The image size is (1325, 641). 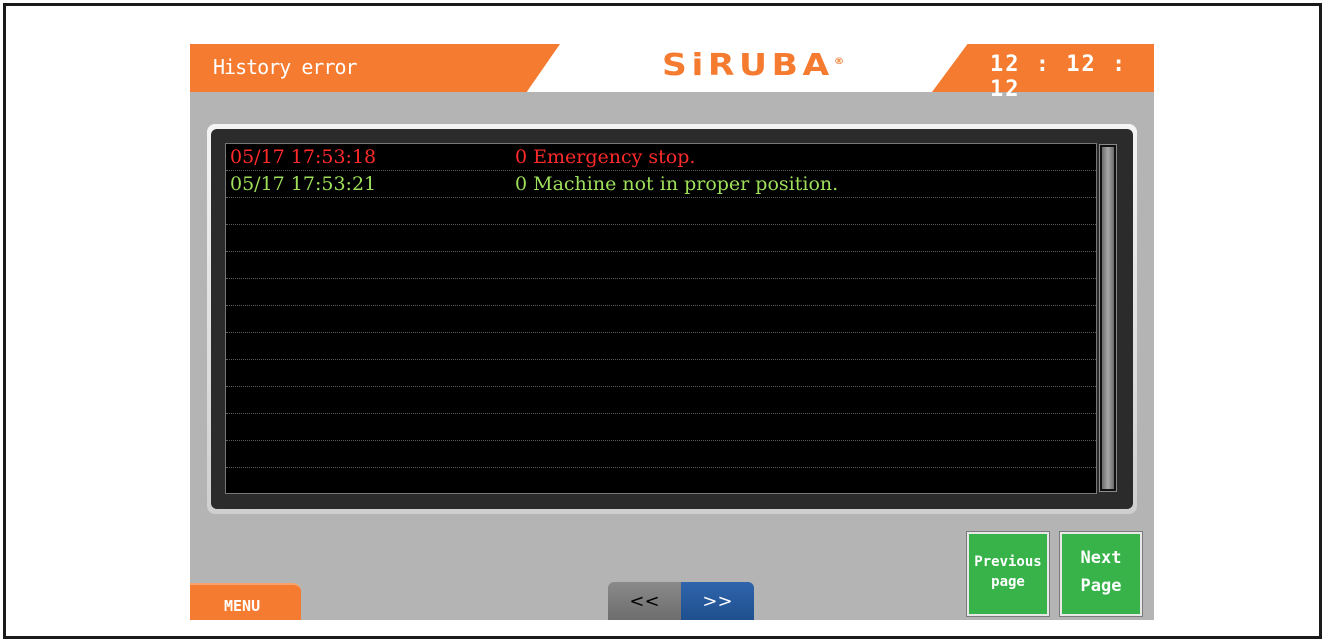 I want to click on previous-page-button: Previous page, so click(x=1008, y=574).